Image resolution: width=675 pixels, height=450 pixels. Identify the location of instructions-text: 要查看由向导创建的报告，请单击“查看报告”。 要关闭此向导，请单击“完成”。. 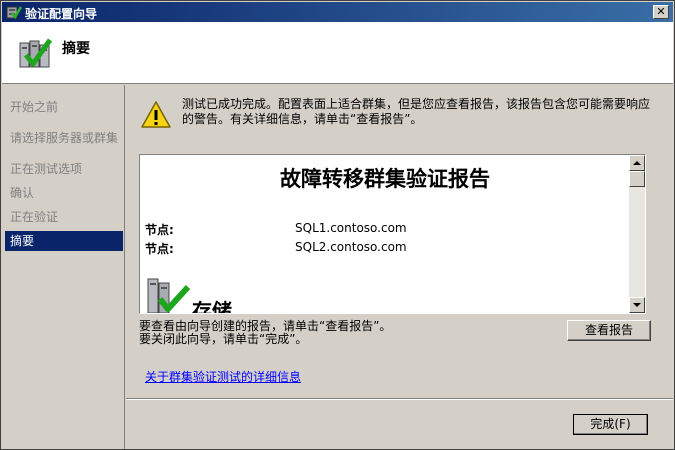
(344, 333).